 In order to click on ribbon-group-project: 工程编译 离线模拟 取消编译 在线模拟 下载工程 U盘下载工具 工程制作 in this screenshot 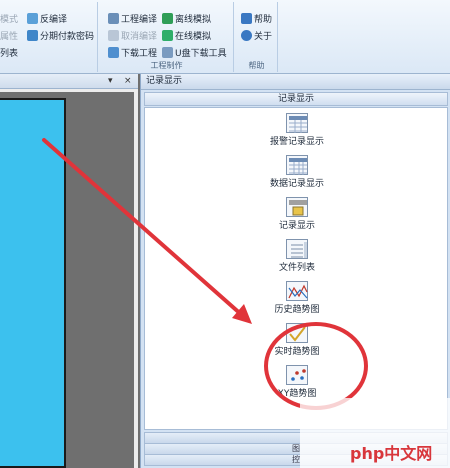, I will do `click(167, 37)`.